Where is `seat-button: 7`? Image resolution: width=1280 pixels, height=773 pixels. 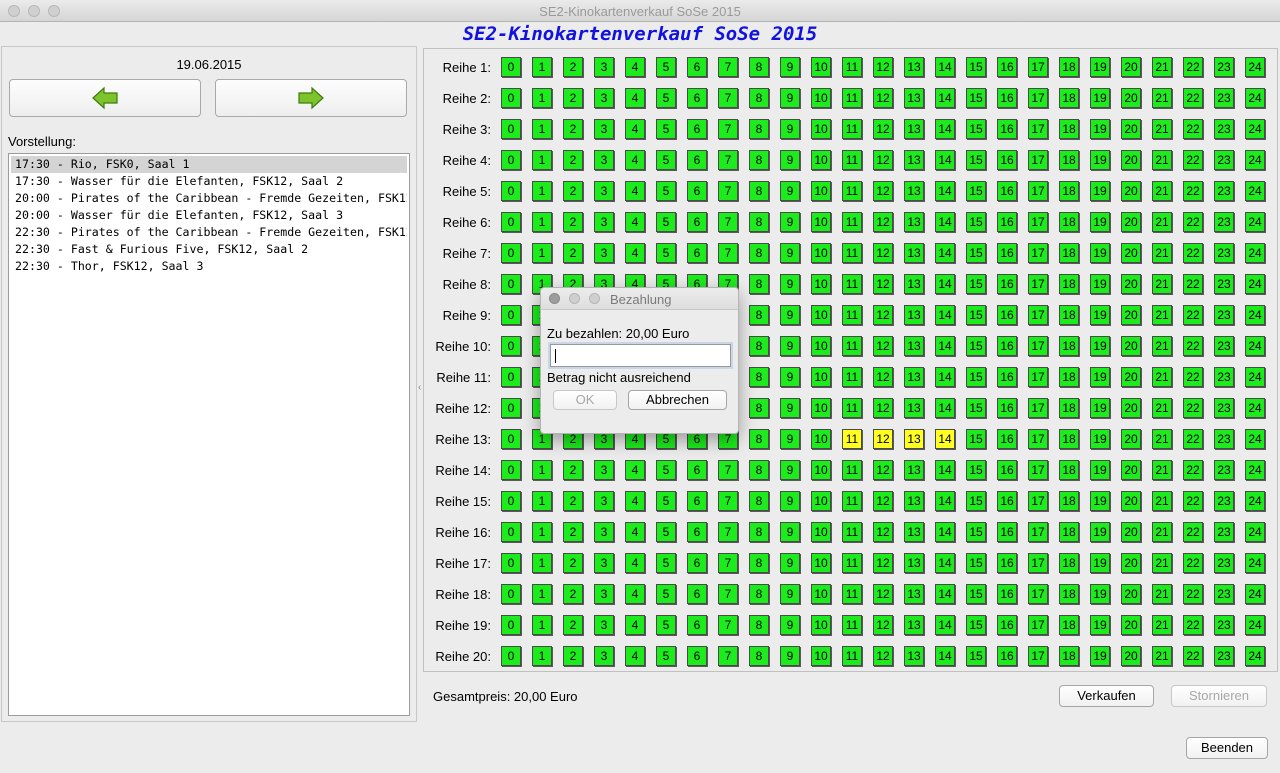
seat-button: 7 is located at coordinates (728, 129).